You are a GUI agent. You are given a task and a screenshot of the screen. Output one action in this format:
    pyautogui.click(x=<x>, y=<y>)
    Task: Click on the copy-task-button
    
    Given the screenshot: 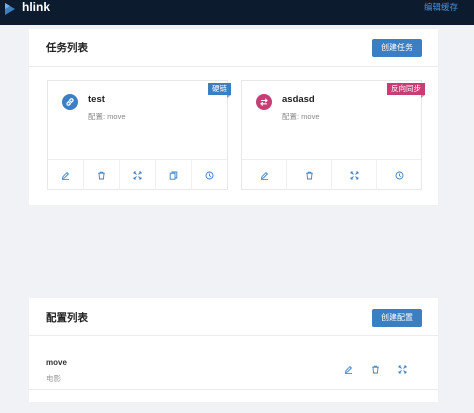 What is the action you would take?
    pyautogui.click(x=173, y=175)
    